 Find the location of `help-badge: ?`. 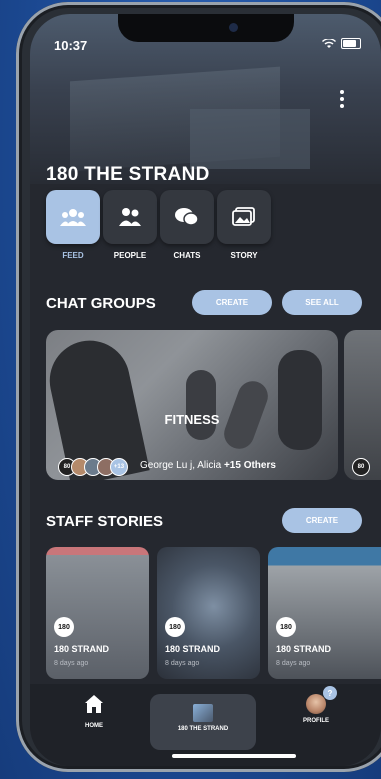

help-badge: ? is located at coordinates (330, 693).